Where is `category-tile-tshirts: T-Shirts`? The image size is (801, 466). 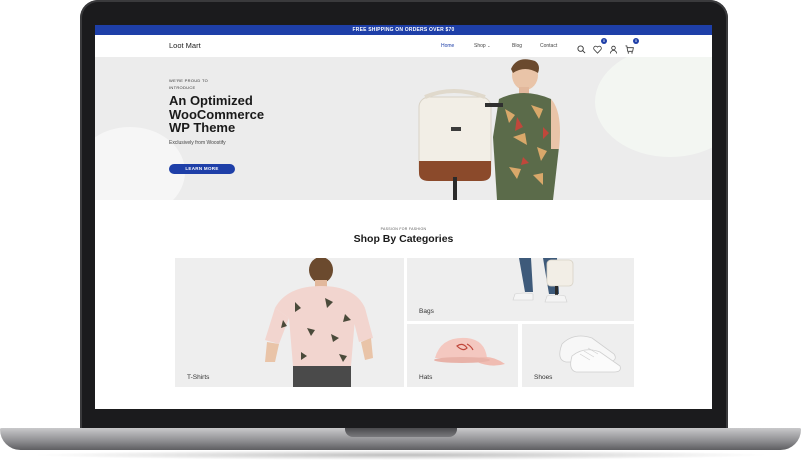 category-tile-tshirts: T-Shirts is located at coordinates (289, 322).